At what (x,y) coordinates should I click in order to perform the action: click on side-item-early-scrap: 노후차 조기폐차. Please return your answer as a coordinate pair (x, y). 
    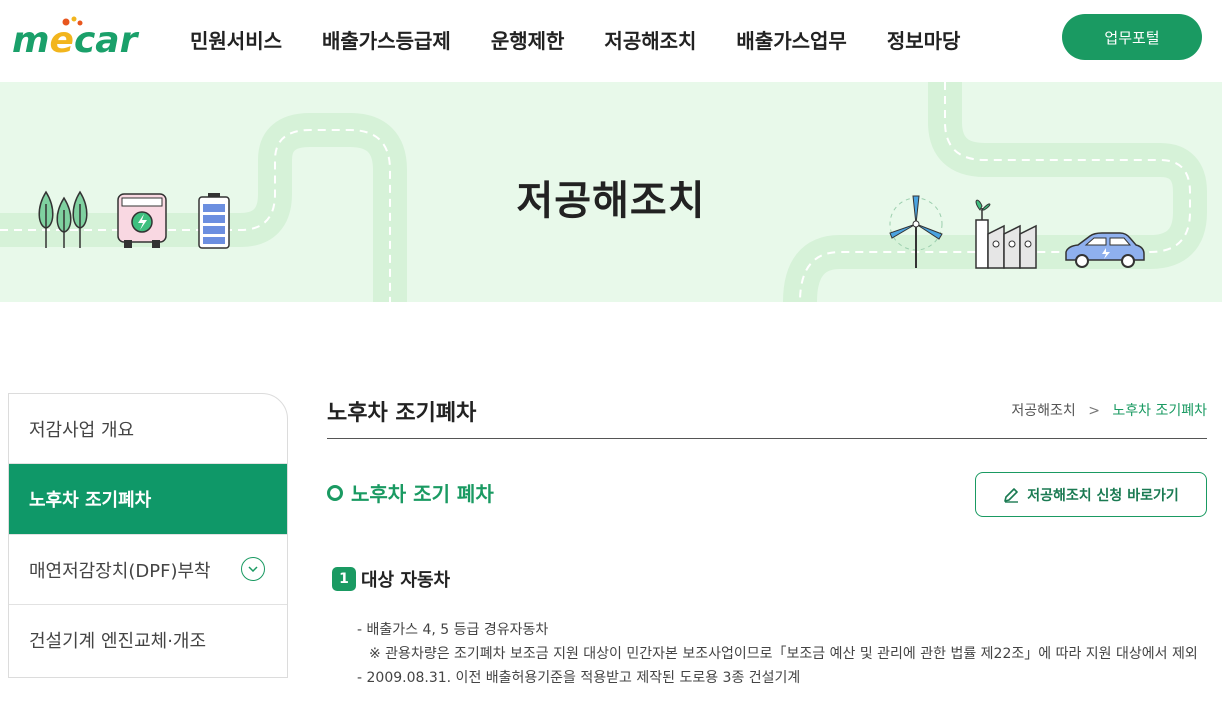
    Looking at the image, I should click on (148, 499).